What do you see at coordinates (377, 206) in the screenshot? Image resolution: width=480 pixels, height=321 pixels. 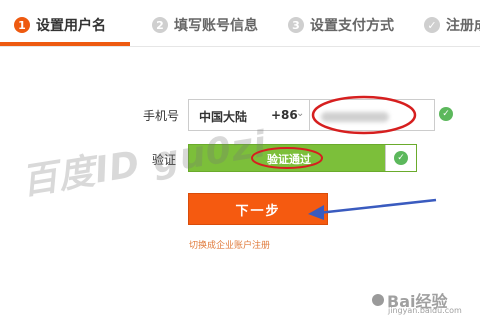 I see `annotation-arrow-line` at bounding box center [377, 206].